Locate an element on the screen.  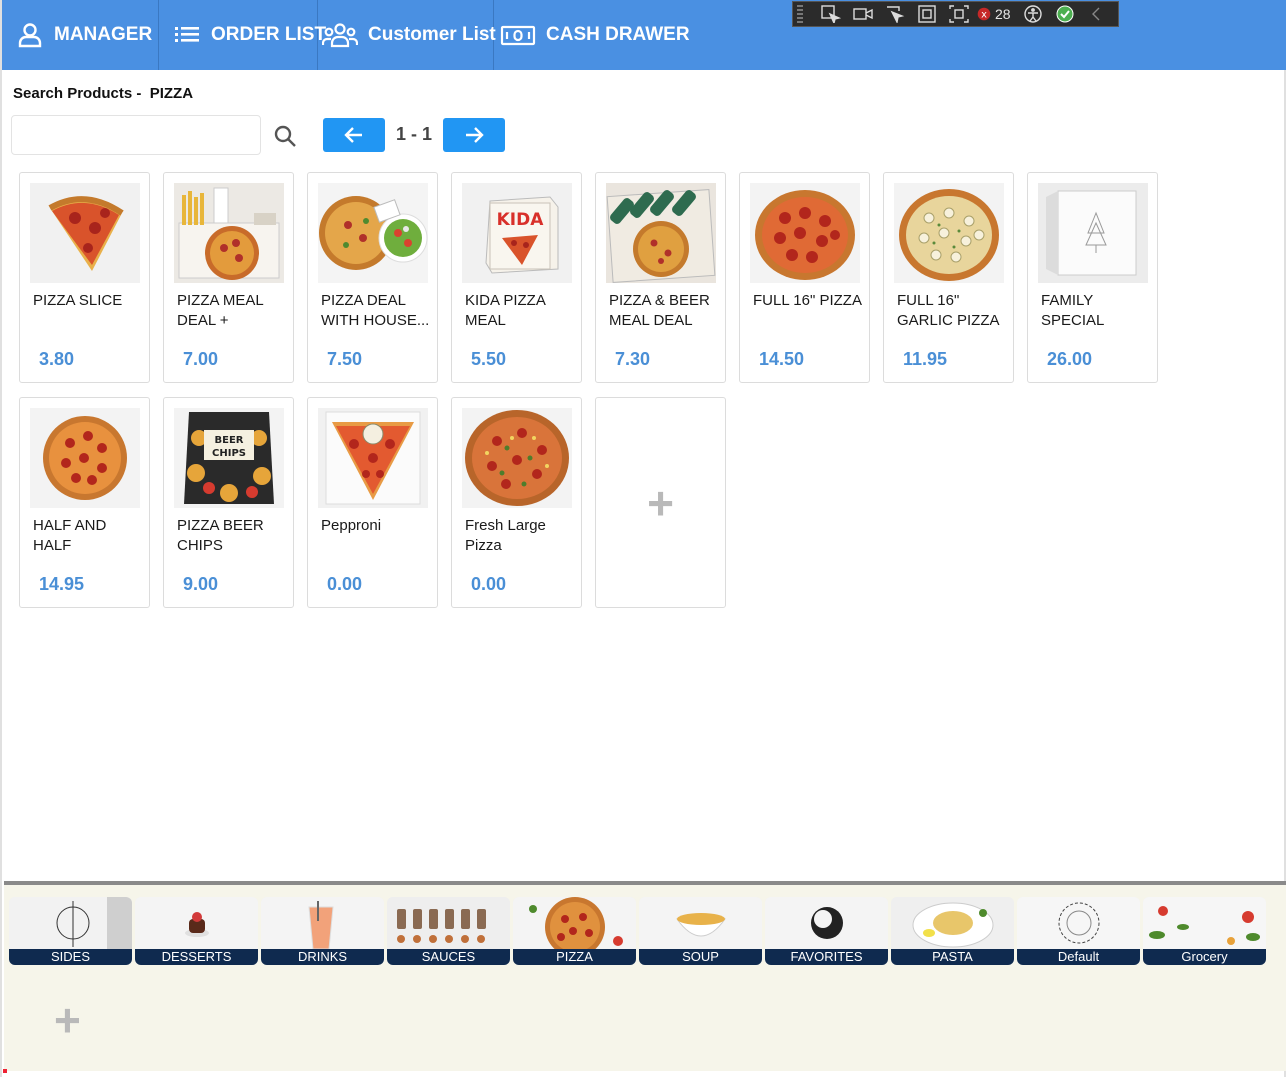
product-card: PIZZA SLICE 3.80 is located at coordinates (84, 277).